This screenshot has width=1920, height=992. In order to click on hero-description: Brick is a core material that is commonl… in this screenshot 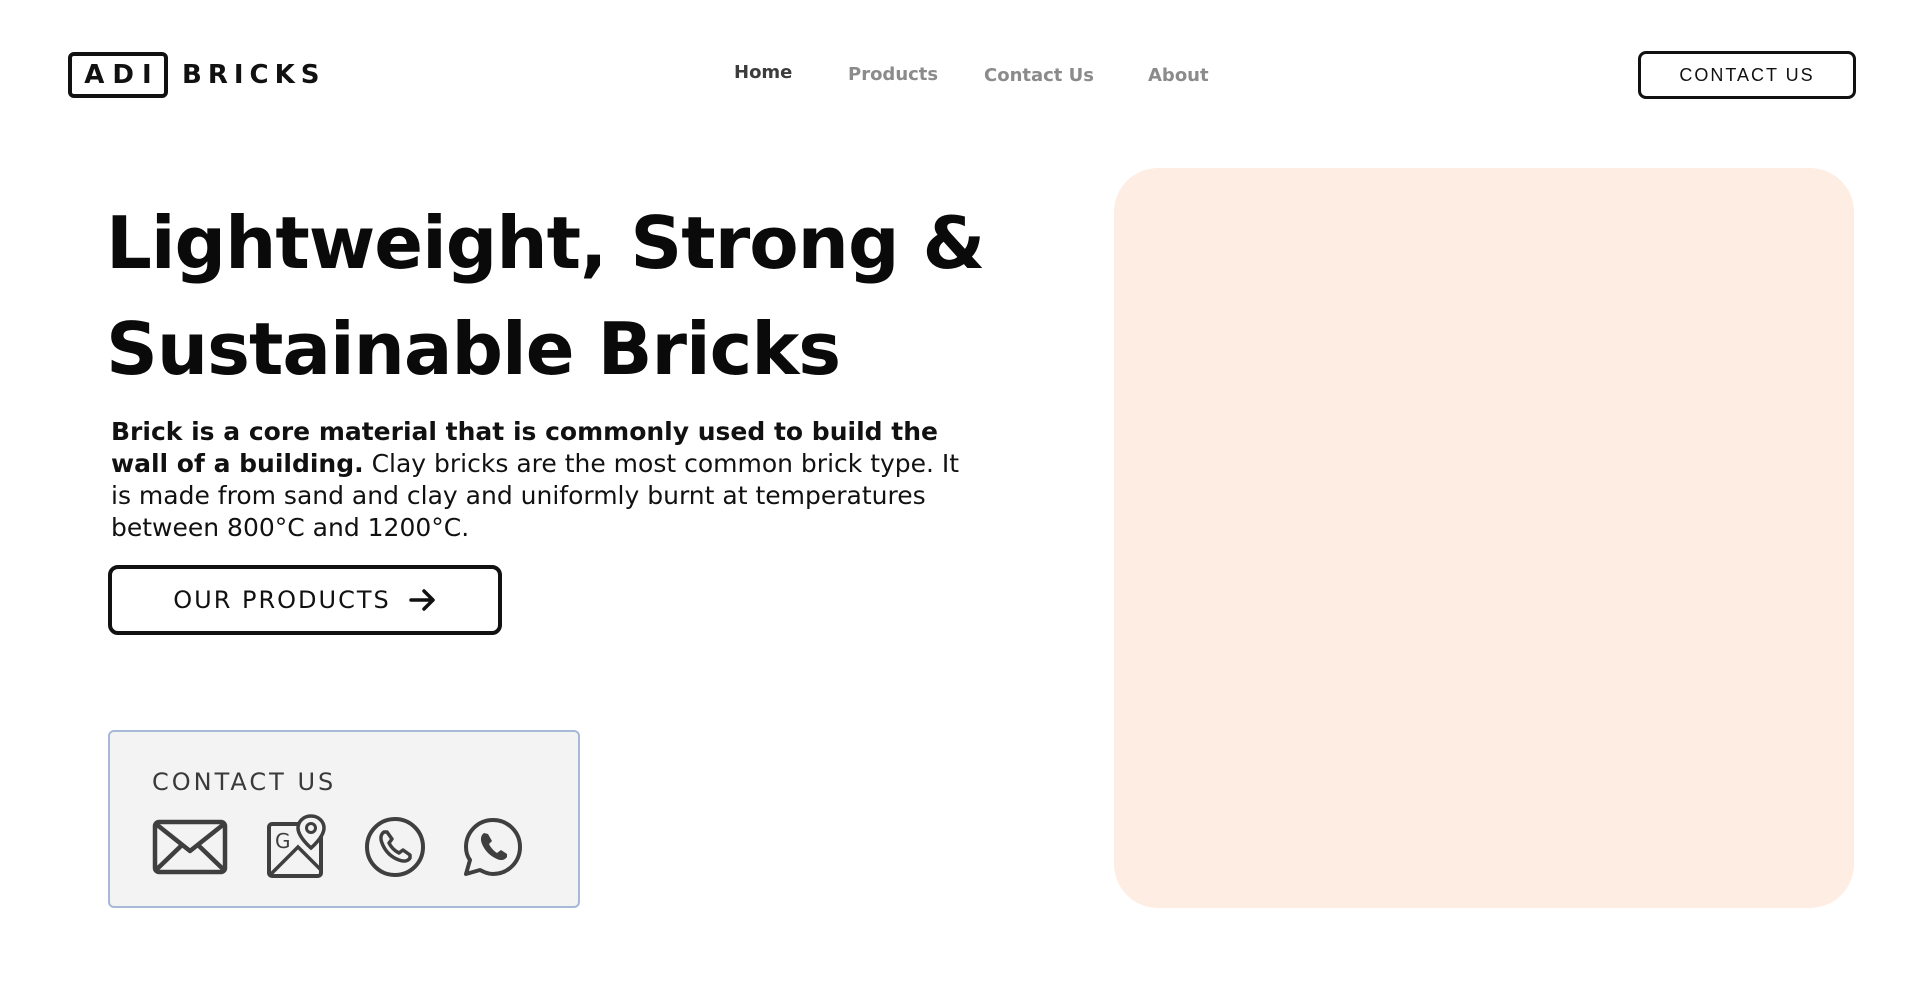, I will do `click(546, 480)`.